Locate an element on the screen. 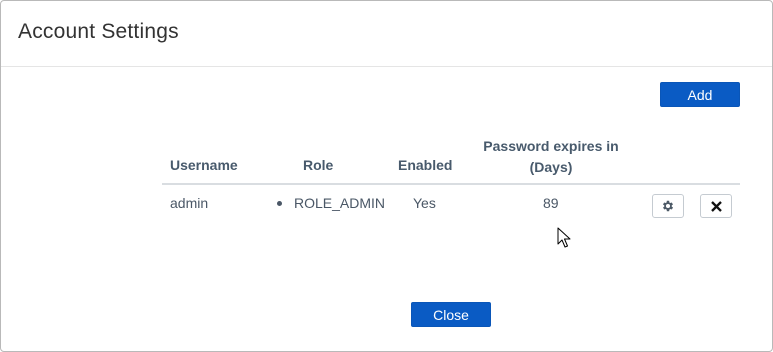 The width and height of the screenshot is (773, 352). close-icon is located at coordinates (716, 206).